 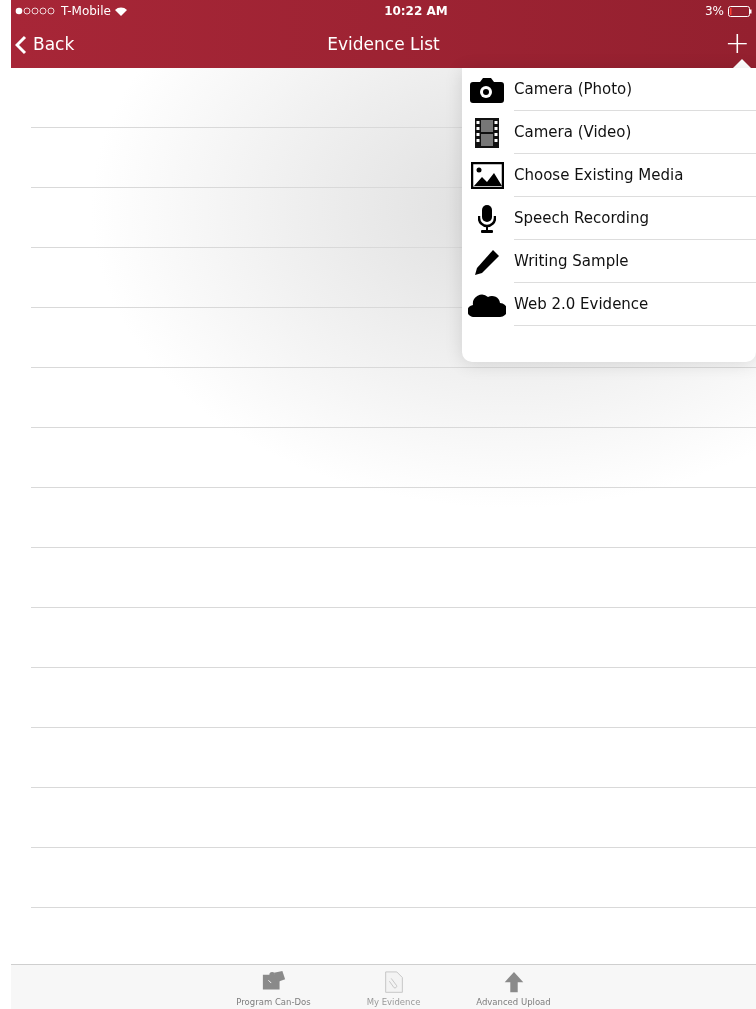 I want to click on chevron-icon, so click(x=21, y=45).